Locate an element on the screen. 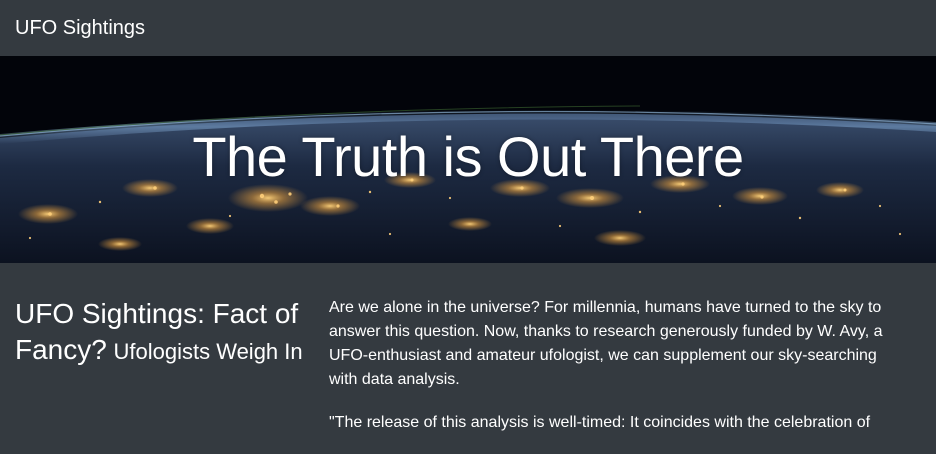 This screenshot has height=454, width=936. navbar: UFO Sightings is located at coordinates (468, 28).